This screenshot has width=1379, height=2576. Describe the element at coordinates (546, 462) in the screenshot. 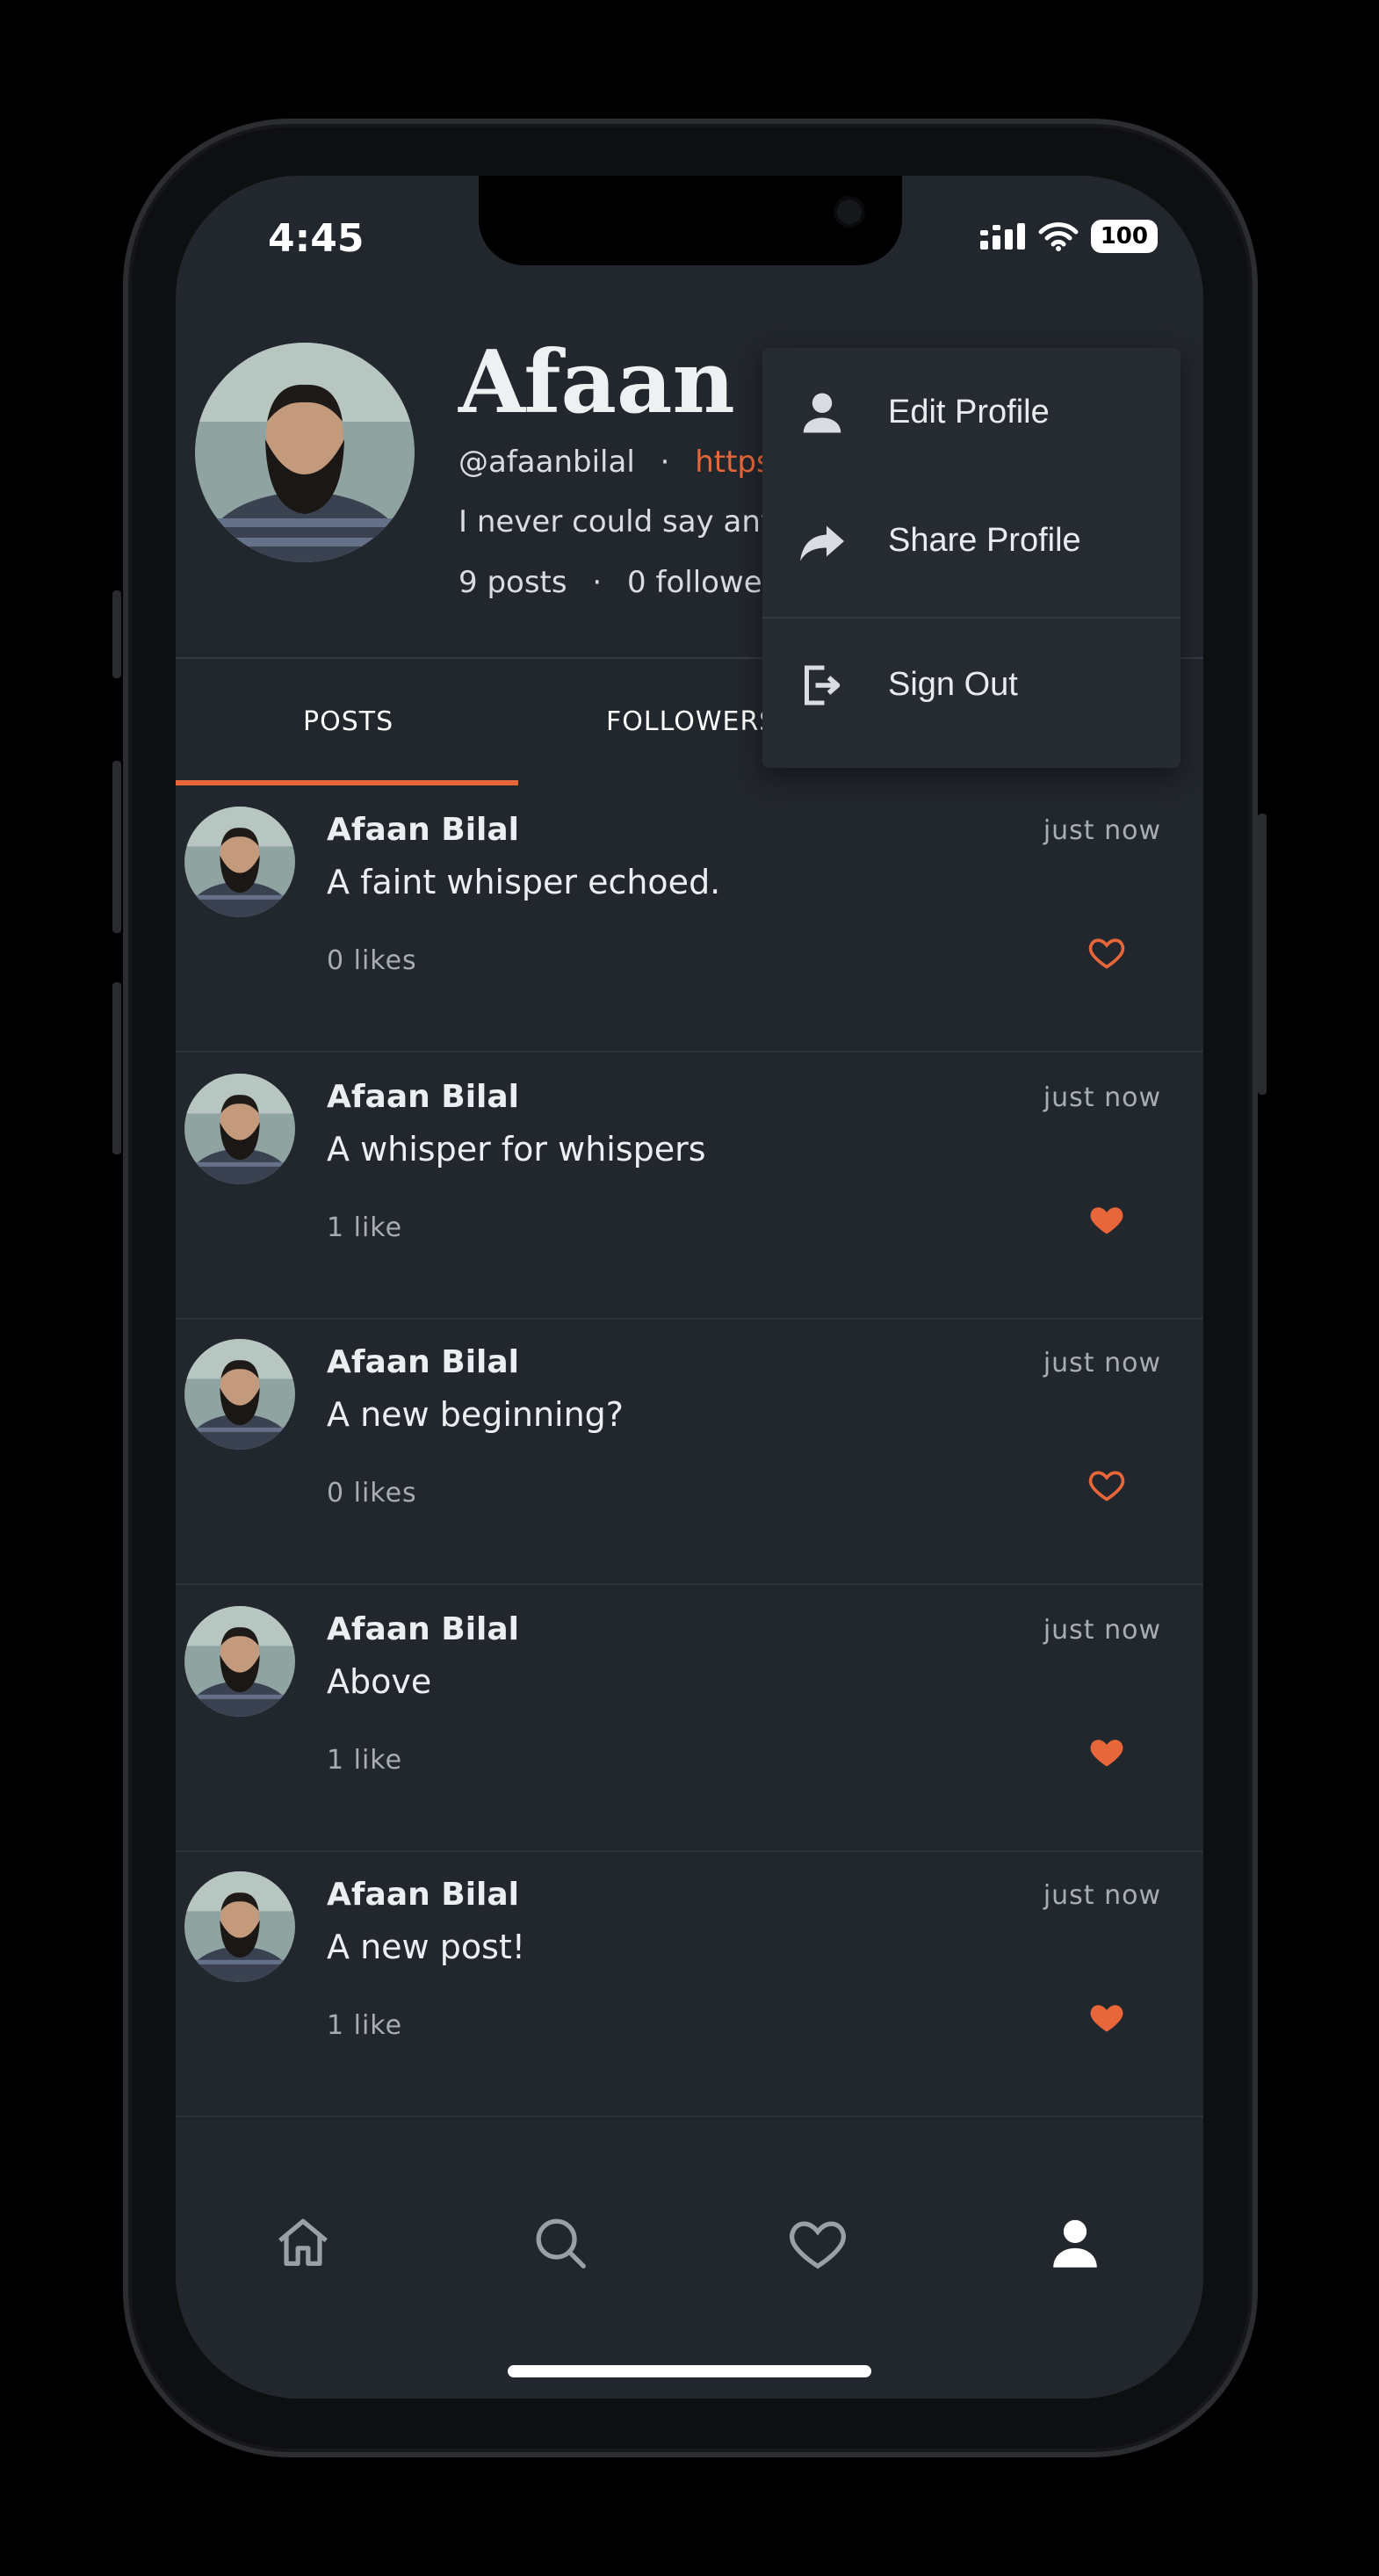

I see `profile-handle: @afaanbilal` at that location.